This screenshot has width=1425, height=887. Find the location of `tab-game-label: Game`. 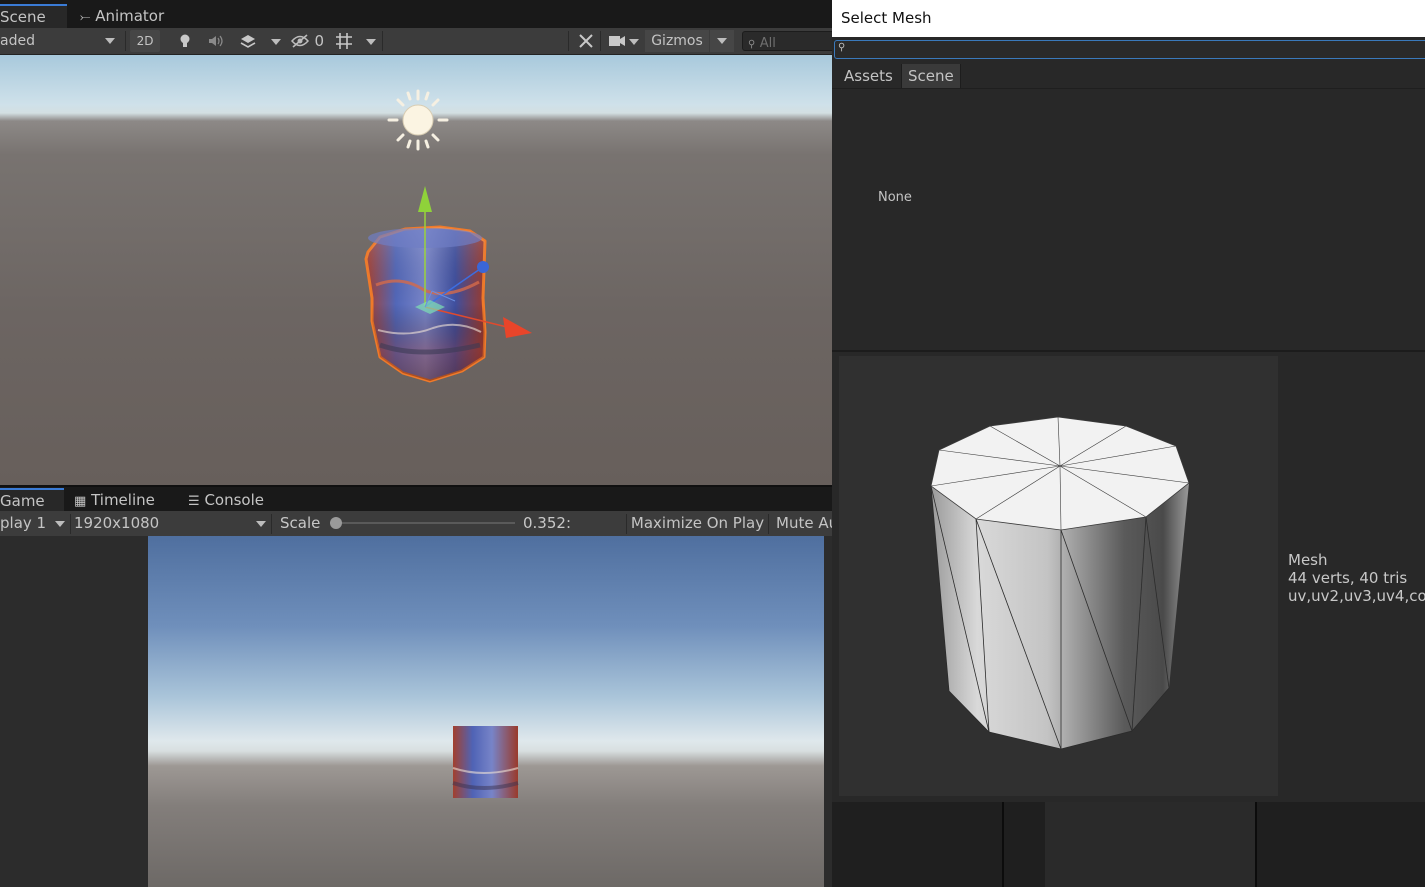

tab-game-label: Game is located at coordinates (22, 501).